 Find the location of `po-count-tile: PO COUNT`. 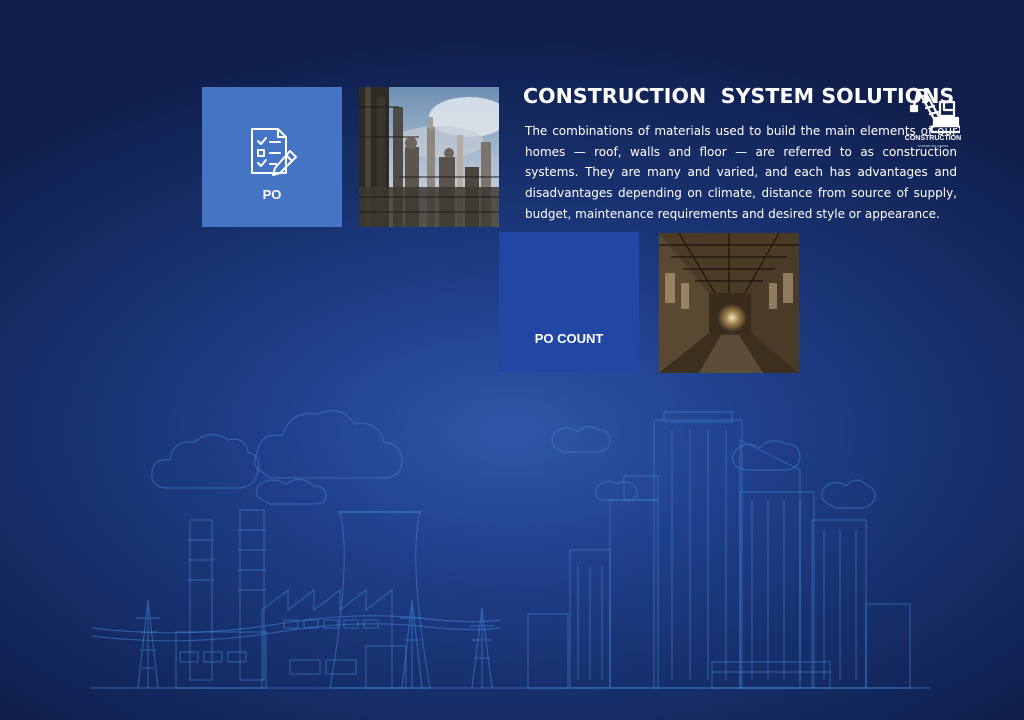

po-count-tile: PO COUNT is located at coordinates (569, 302).